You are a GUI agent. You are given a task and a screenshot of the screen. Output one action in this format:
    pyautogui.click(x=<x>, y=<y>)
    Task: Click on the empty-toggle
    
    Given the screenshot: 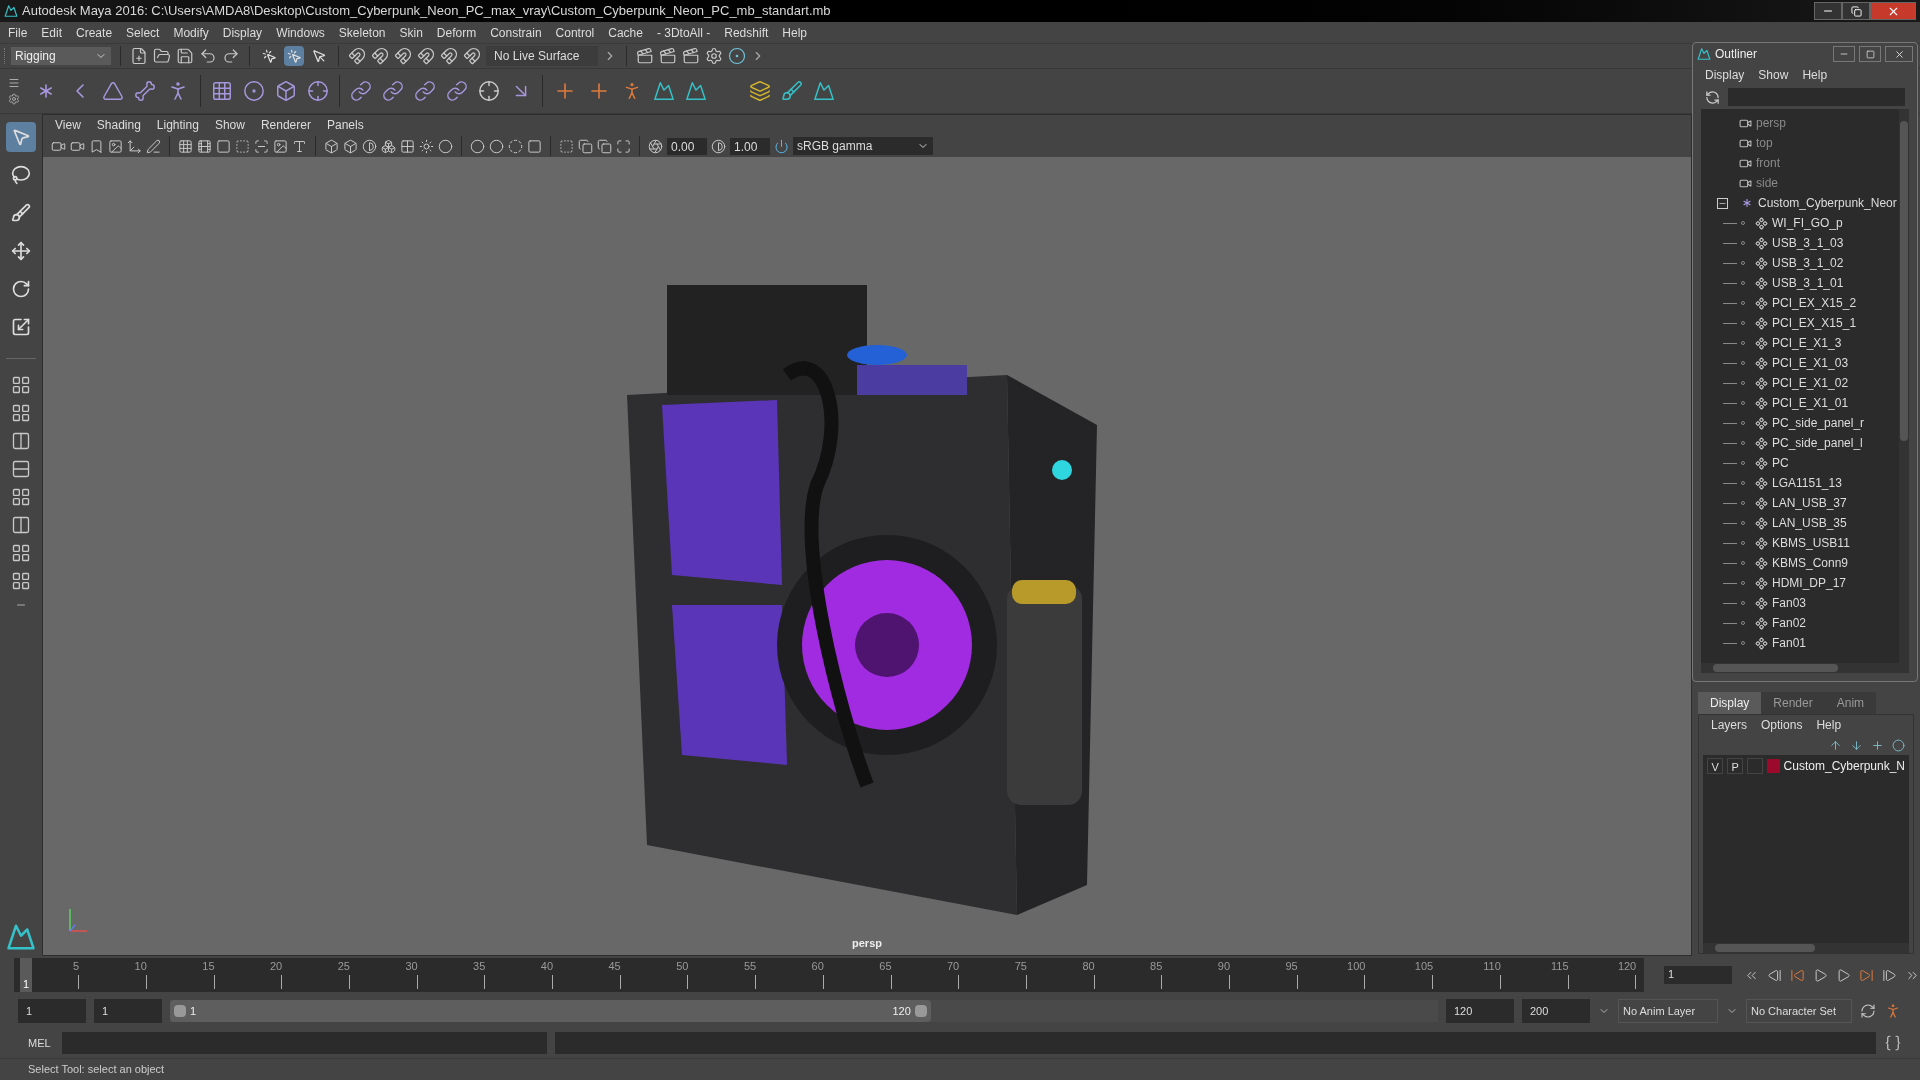 What is the action you would take?
    pyautogui.click(x=1755, y=766)
    